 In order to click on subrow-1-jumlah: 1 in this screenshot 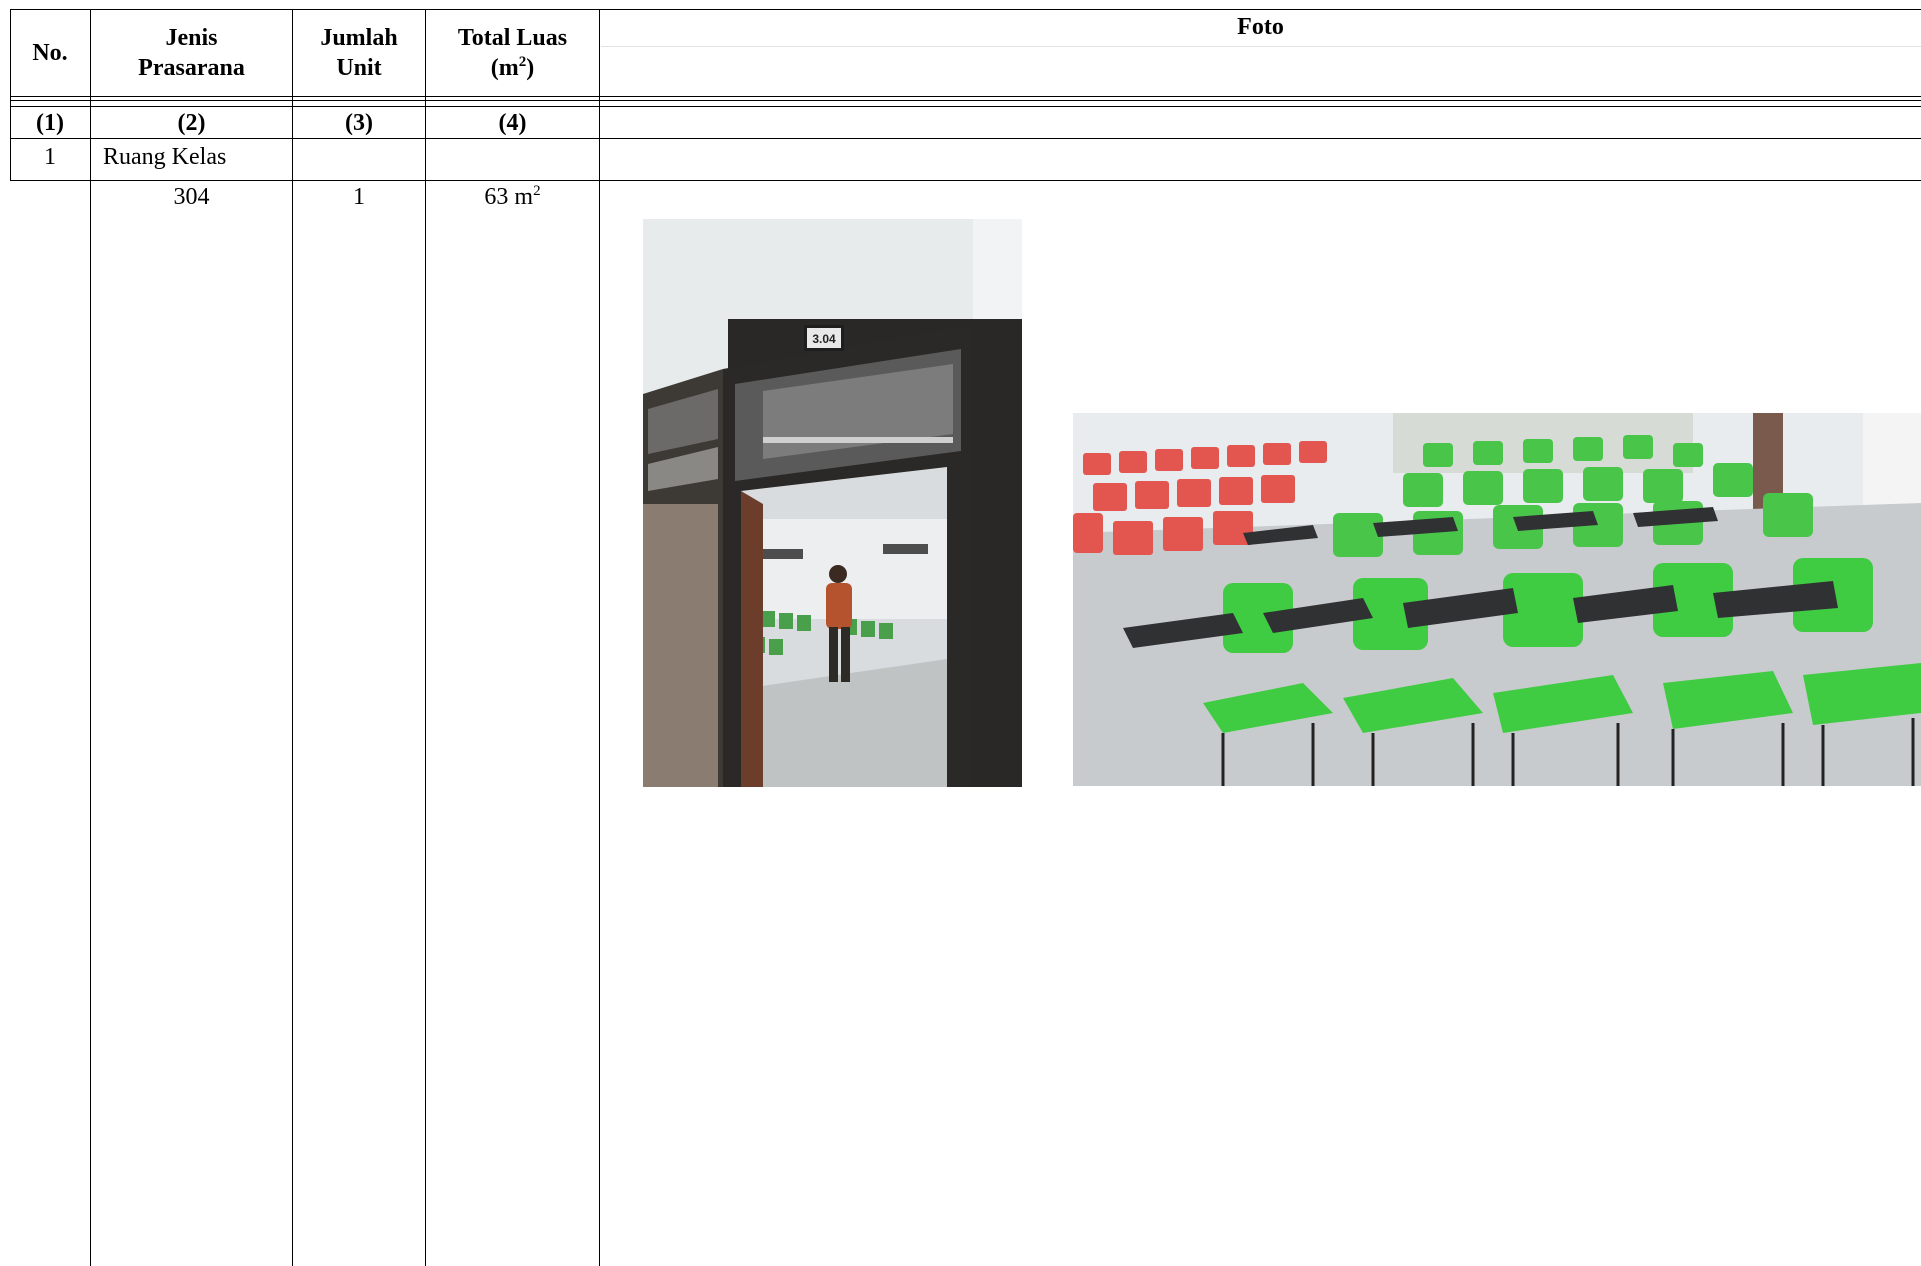, I will do `click(359, 200)`.